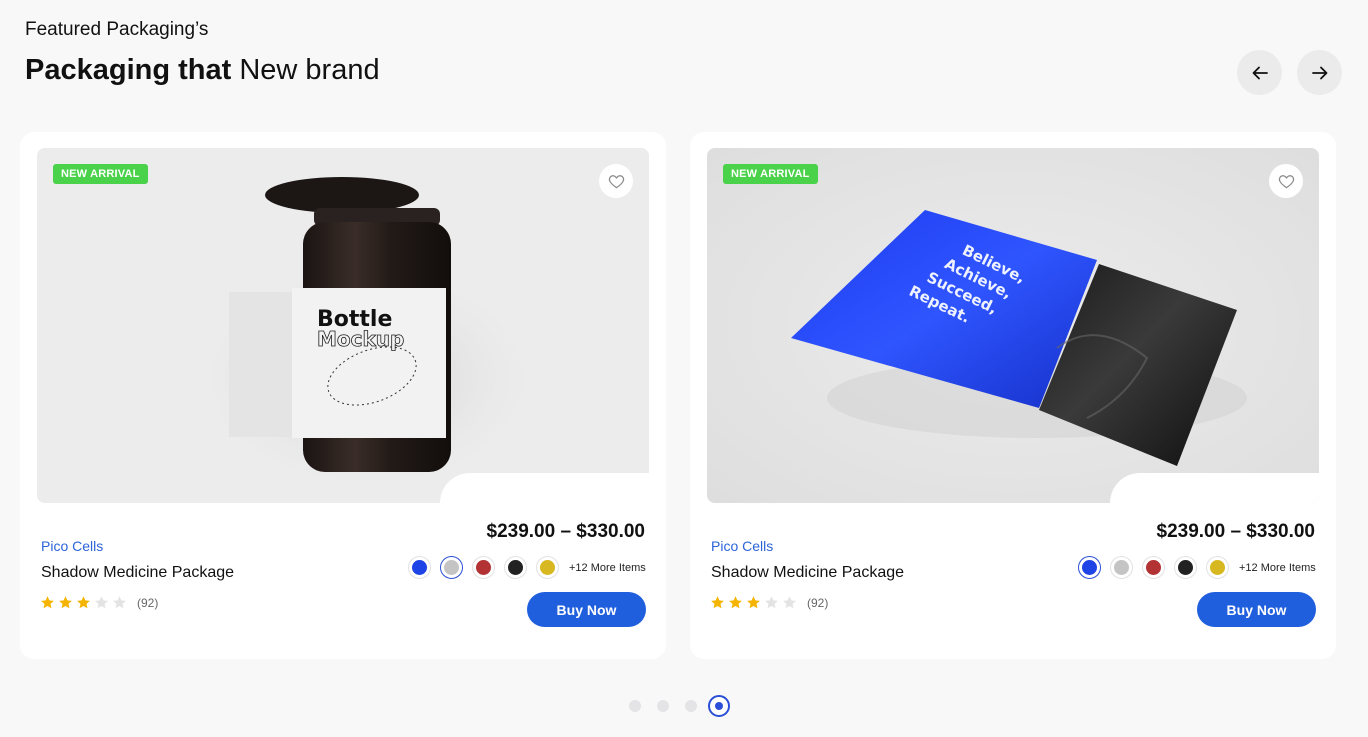  I want to click on carousel-next-button, so click(1319, 72).